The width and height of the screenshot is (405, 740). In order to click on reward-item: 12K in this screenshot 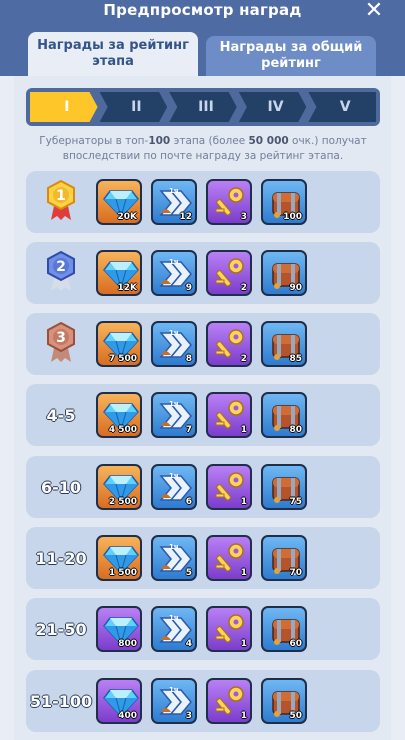, I will do `click(119, 273)`.